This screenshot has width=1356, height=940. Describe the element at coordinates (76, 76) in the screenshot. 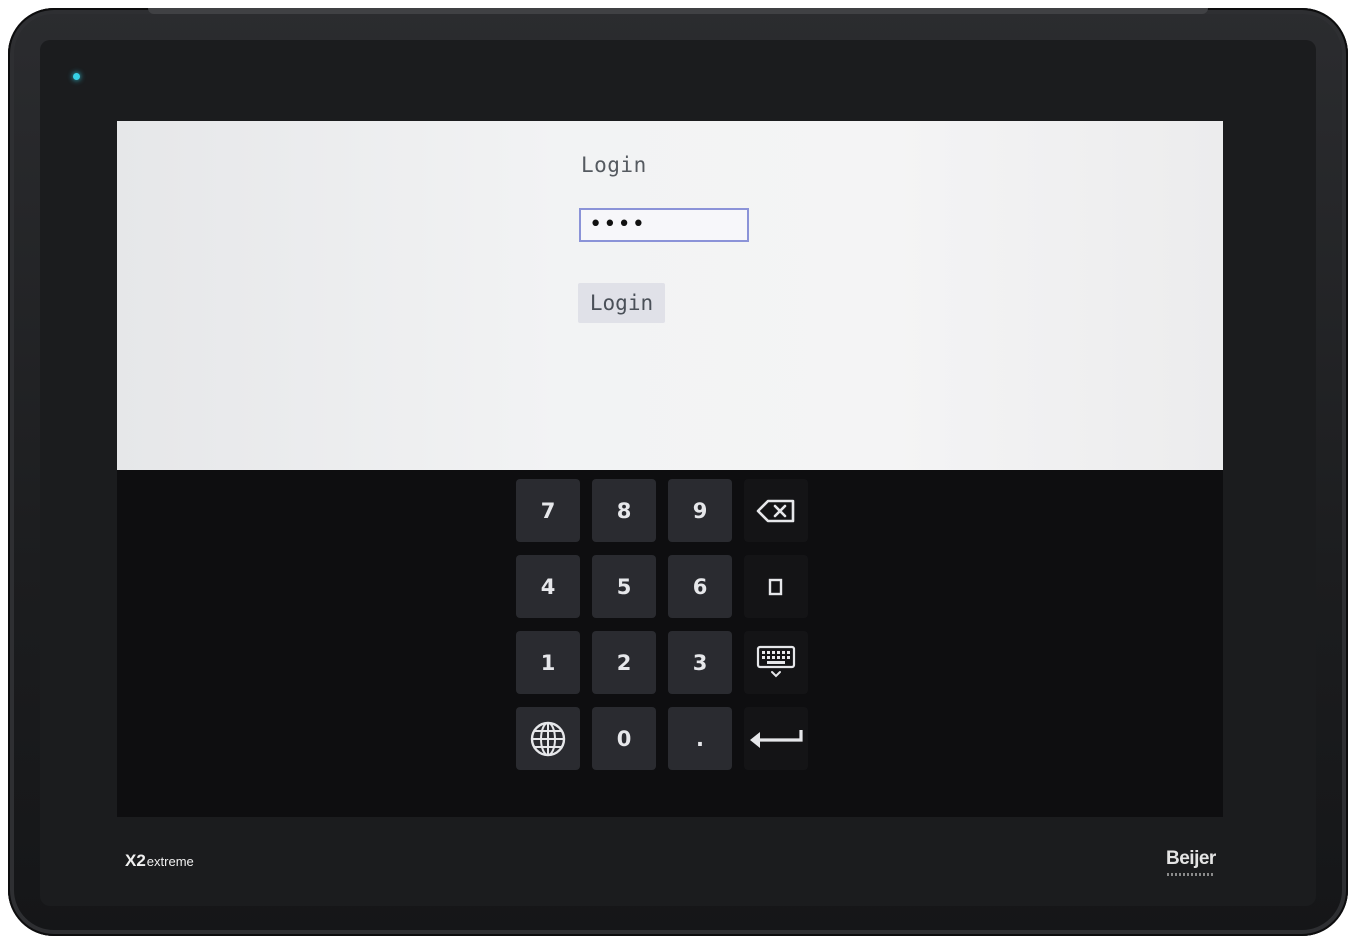

I see `status-led` at that location.